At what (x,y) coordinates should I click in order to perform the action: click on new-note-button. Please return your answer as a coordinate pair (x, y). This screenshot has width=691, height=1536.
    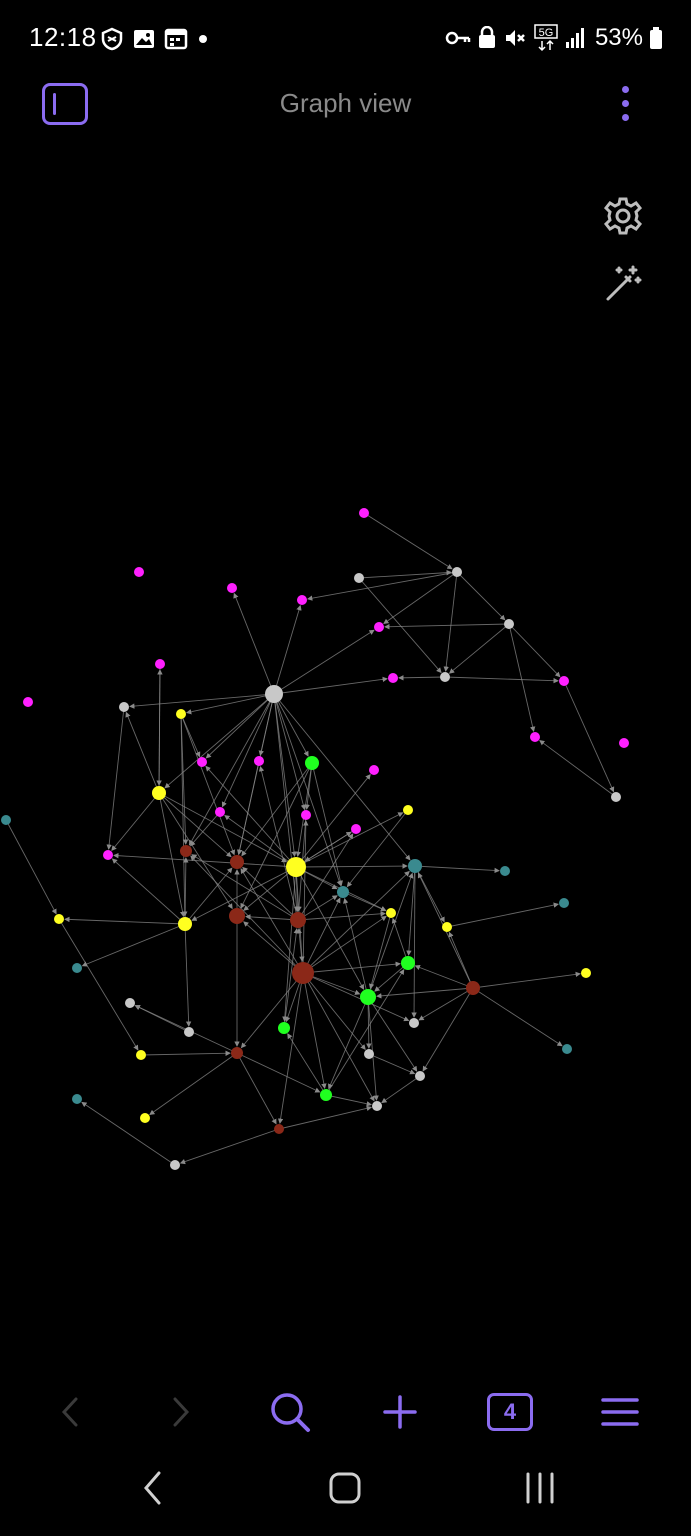
    Looking at the image, I should click on (400, 1412).